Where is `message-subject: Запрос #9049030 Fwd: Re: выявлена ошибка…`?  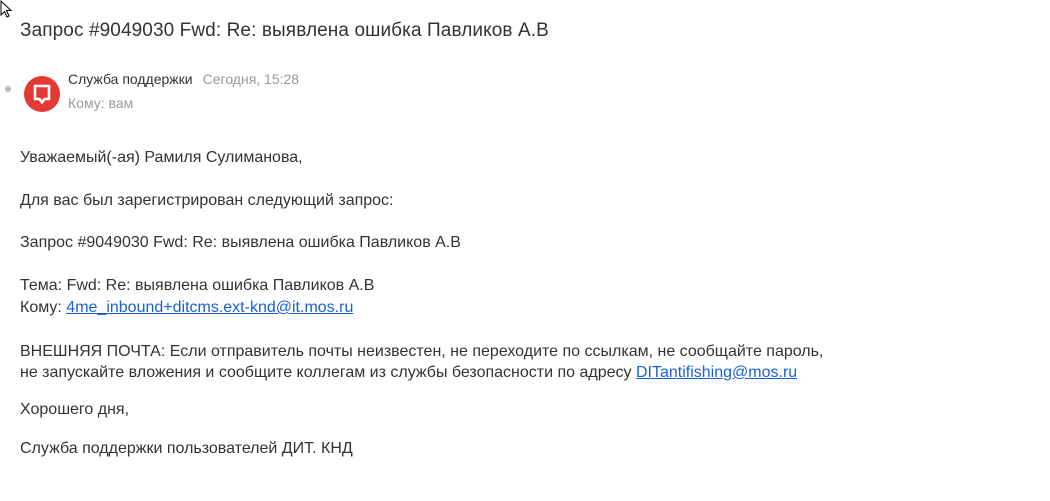 message-subject: Запрос #9049030 Fwd: Re: выявлена ошибка… is located at coordinates (284, 30).